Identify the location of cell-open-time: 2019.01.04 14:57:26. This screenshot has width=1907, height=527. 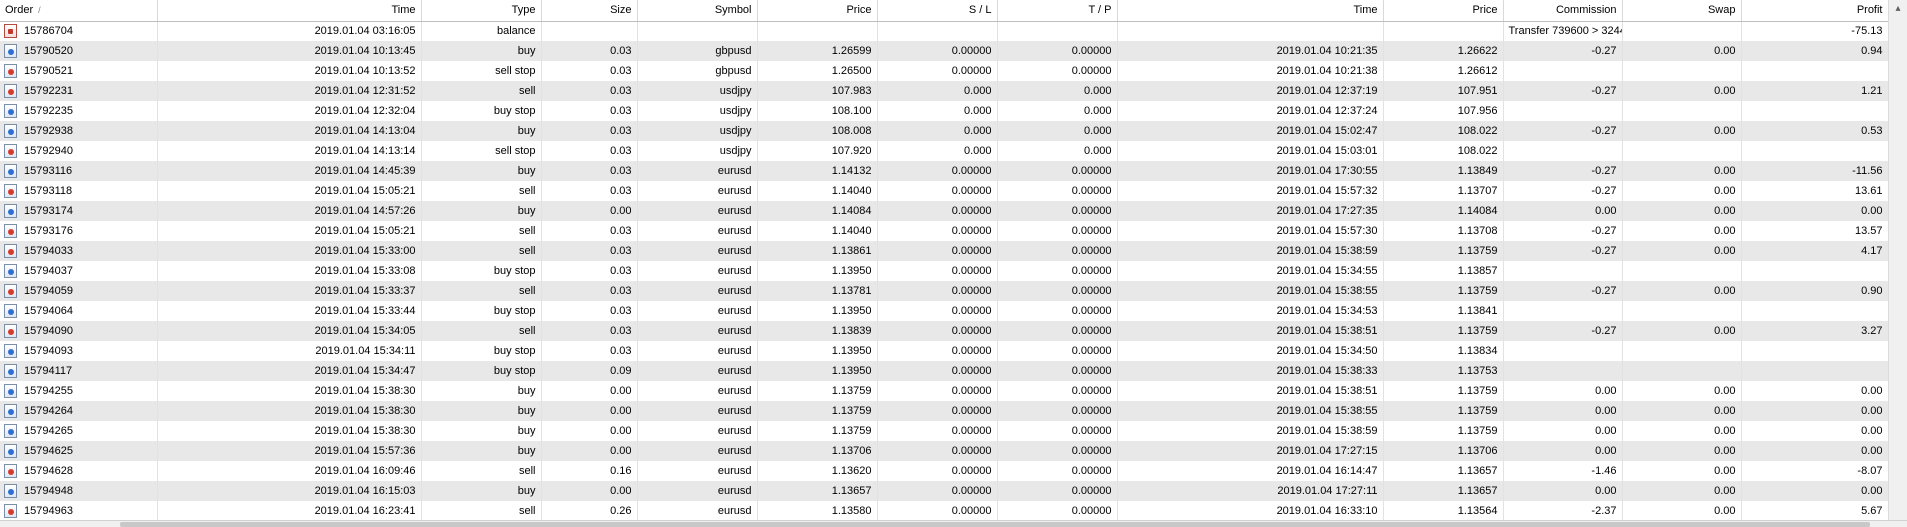
(289, 211).